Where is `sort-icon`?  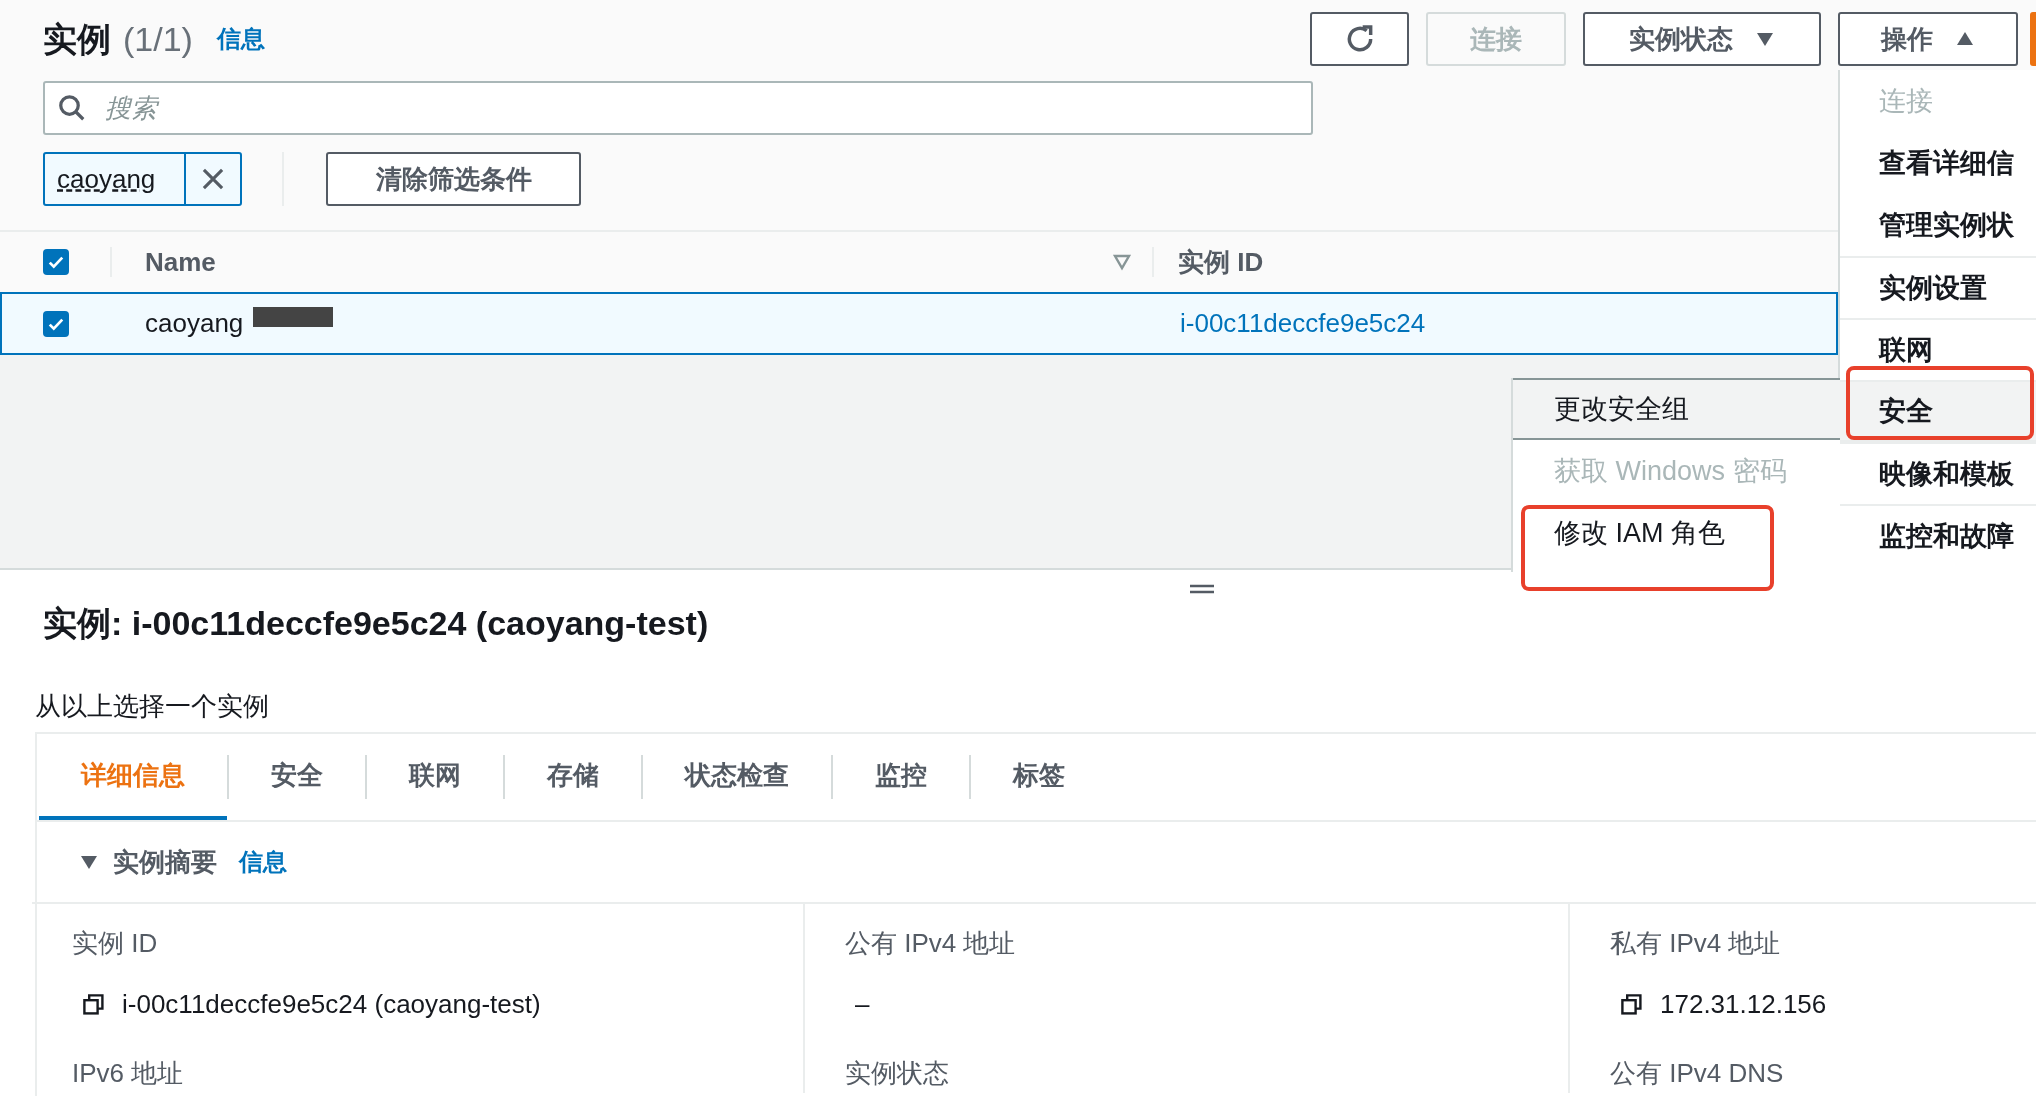
sort-icon is located at coordinates (1122, 262).